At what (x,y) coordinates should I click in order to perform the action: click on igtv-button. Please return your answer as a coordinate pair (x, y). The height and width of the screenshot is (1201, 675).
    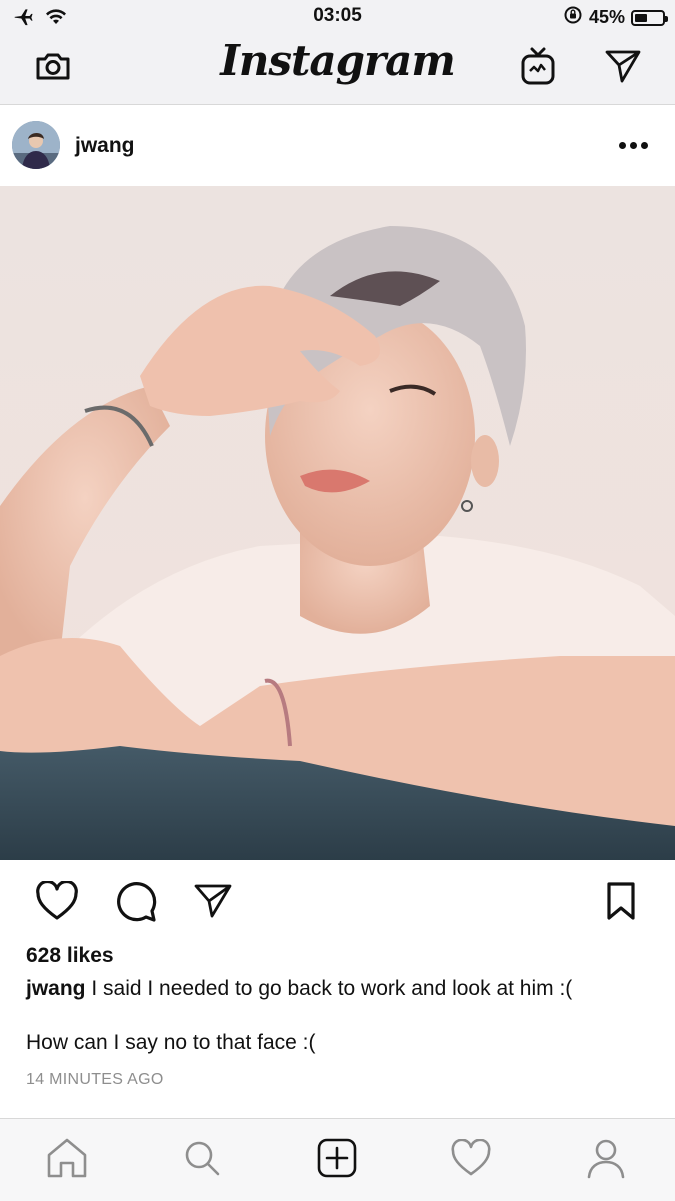
    Looking at the image, I should click on (538, 68).